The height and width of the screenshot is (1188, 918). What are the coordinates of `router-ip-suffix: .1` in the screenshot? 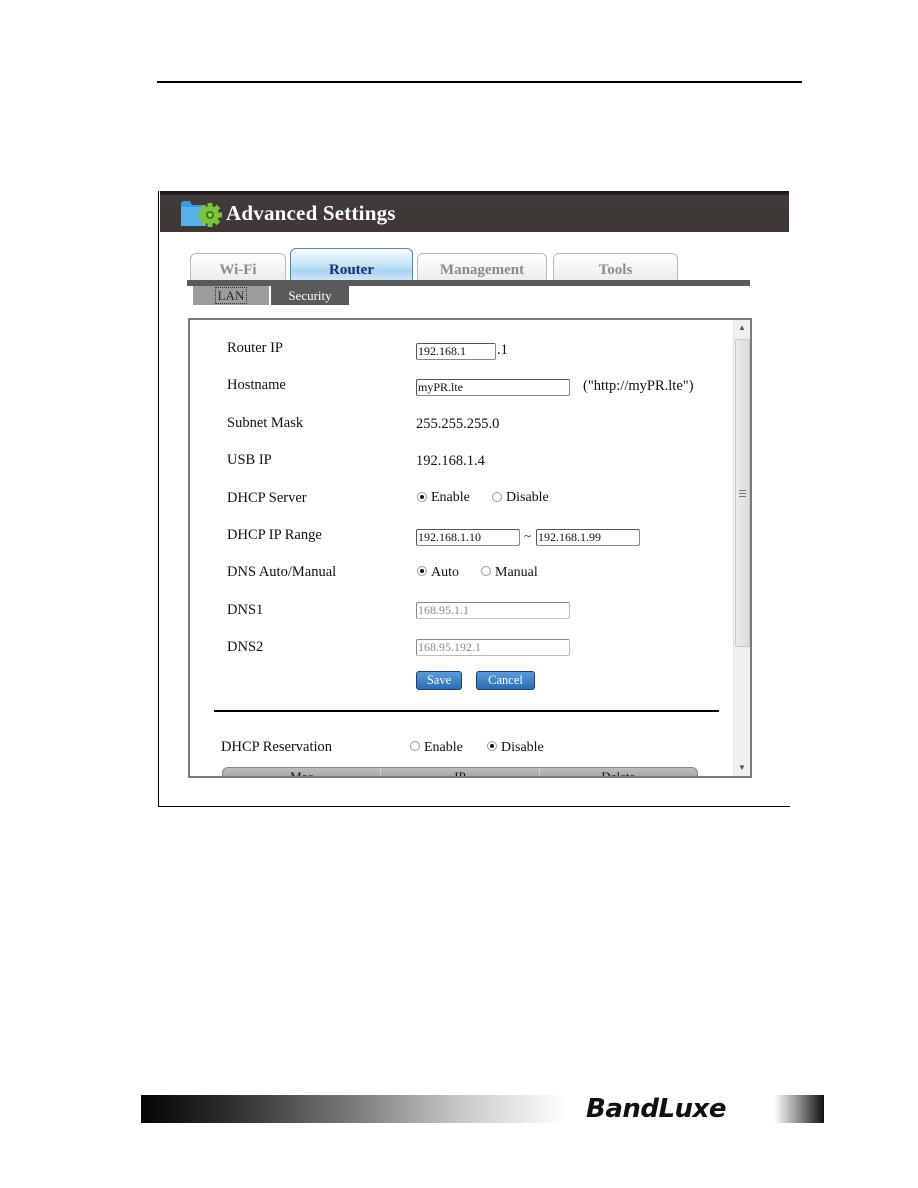 It's located at (502, 350).